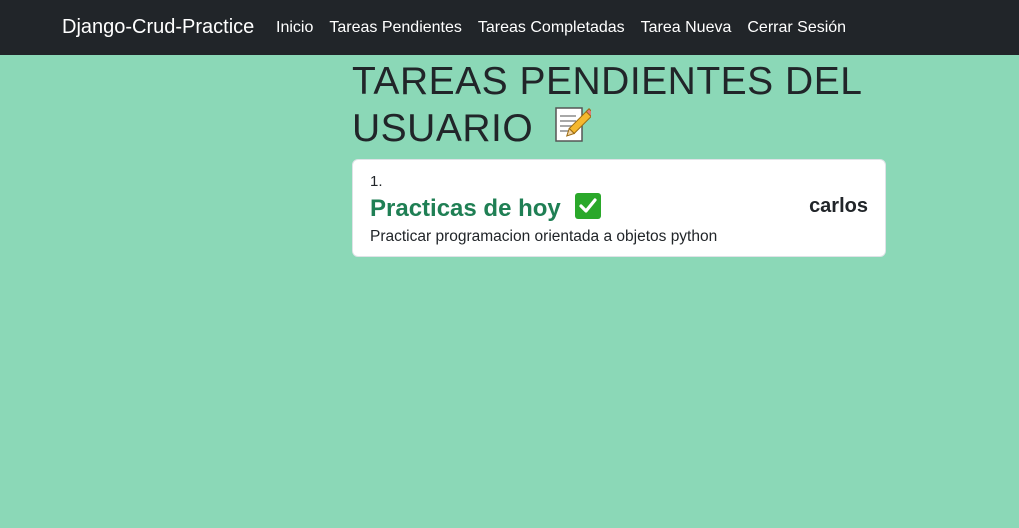 This screenshot has width=1019, height=528. Describe the element at coordinates (376, 181) in the screenshot. I see `task-number: 1.` at that location.